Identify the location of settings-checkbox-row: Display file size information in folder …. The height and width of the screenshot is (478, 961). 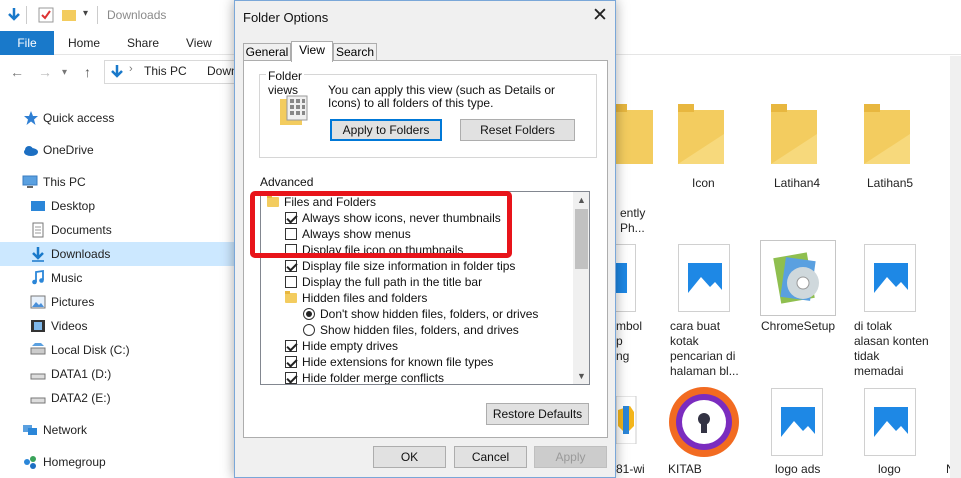
(417, 266).